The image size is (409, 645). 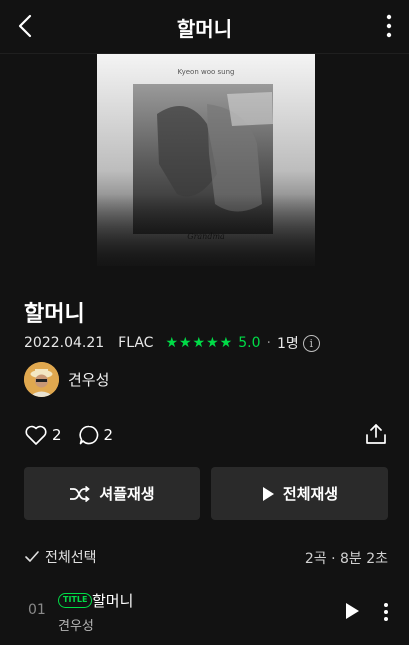 I want to click on page-title: 할머니, so click(x=204, y=29).